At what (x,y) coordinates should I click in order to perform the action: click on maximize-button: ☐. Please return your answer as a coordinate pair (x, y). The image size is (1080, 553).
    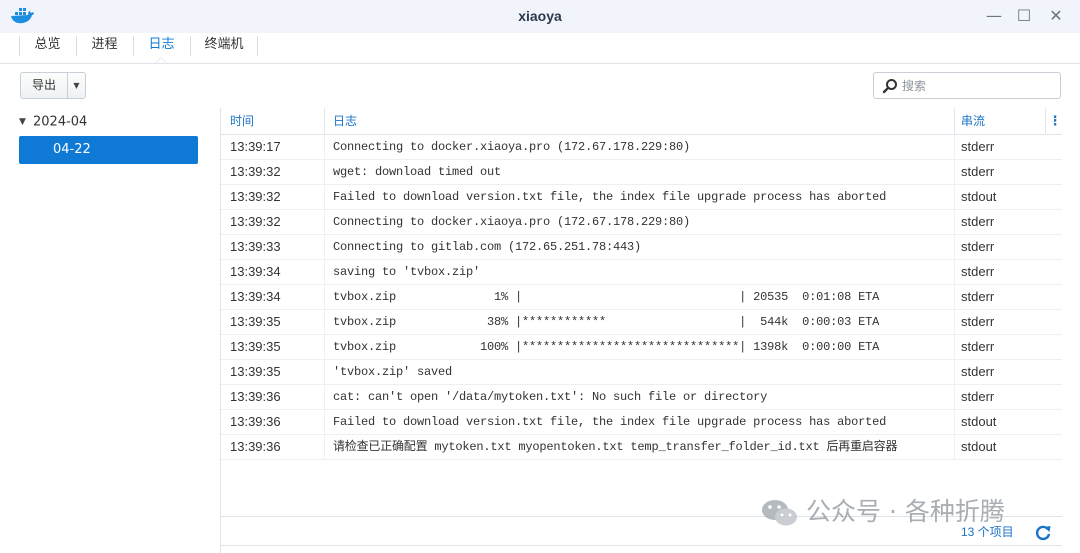
    Looking at the image, I should click on (1024, 16).